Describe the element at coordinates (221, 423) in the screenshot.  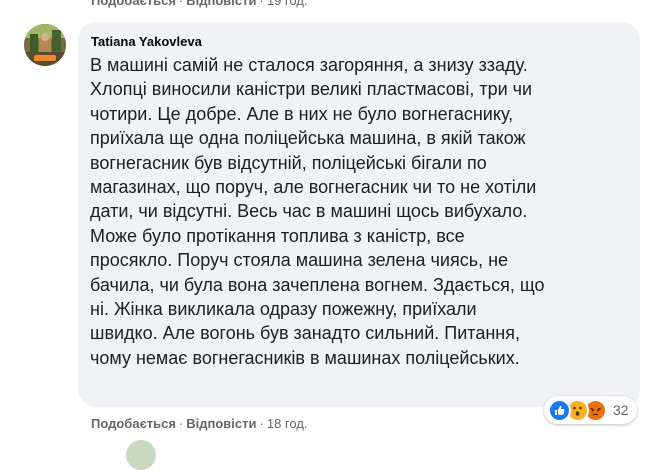
I see `reply-link: Відповісти` at that location.